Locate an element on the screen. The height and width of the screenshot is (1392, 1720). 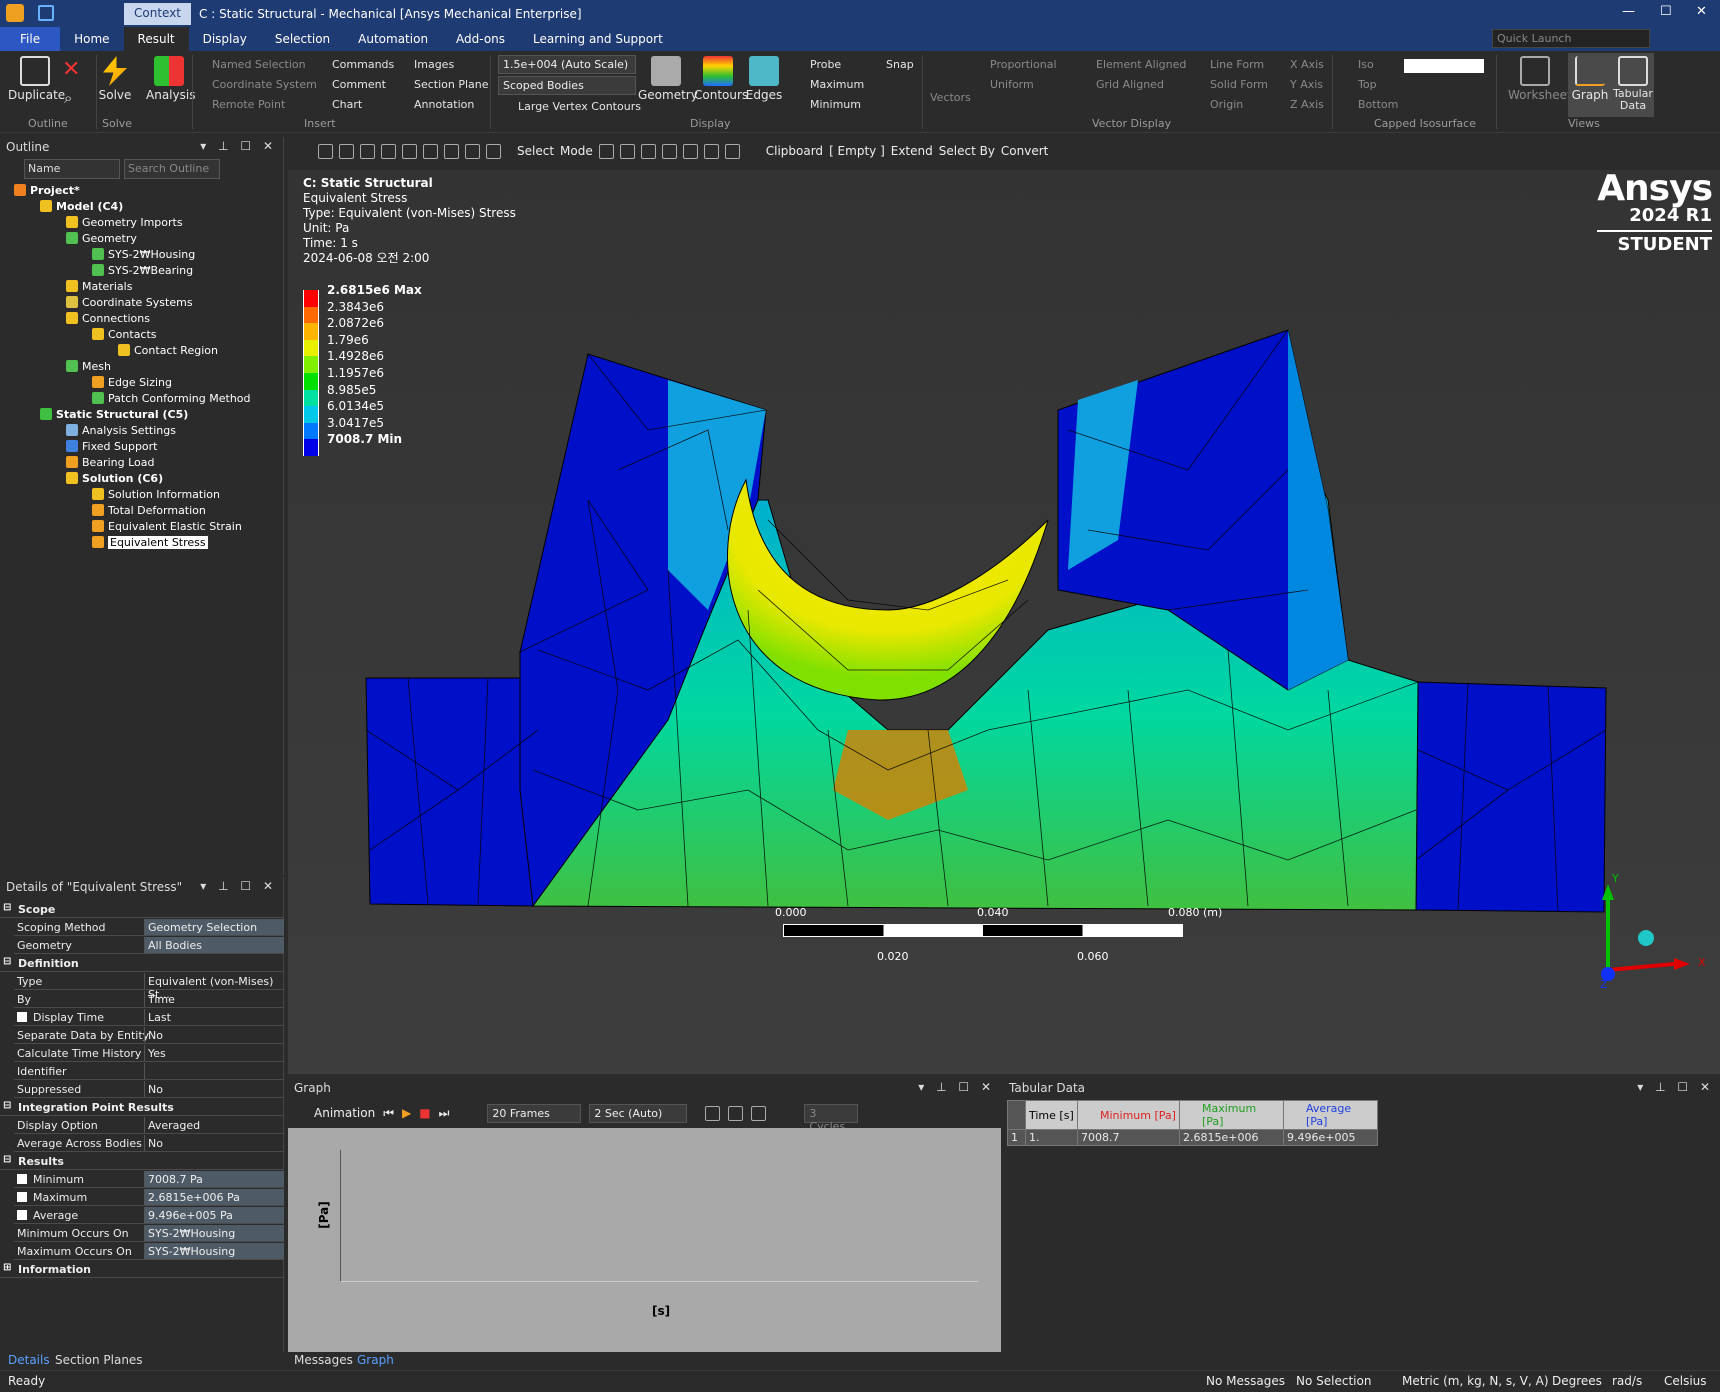
minimize-button: — is located at coordinates (1628, 11).